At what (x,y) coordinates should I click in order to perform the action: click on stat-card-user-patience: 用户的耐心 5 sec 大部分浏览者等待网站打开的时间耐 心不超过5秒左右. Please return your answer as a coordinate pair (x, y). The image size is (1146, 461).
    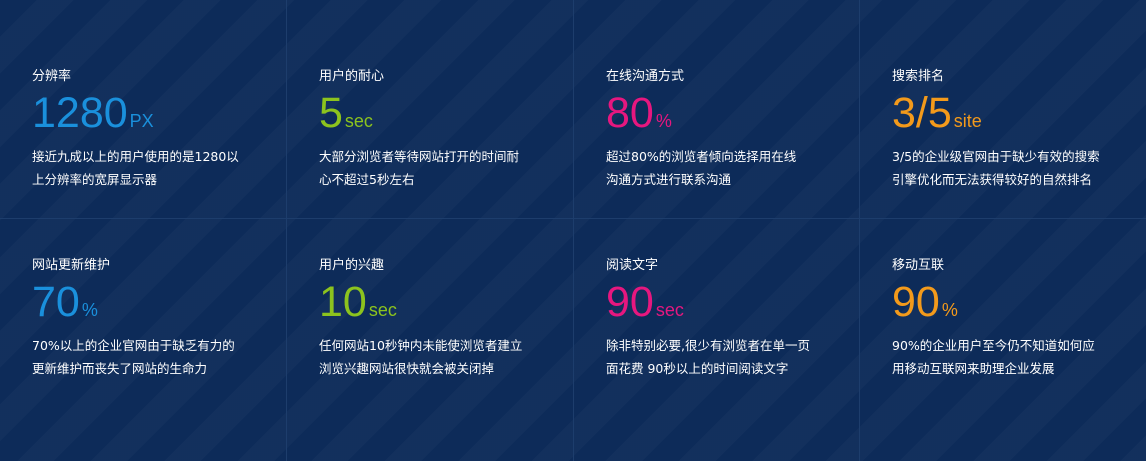
    Looking at the image, I should click on (430, 109).